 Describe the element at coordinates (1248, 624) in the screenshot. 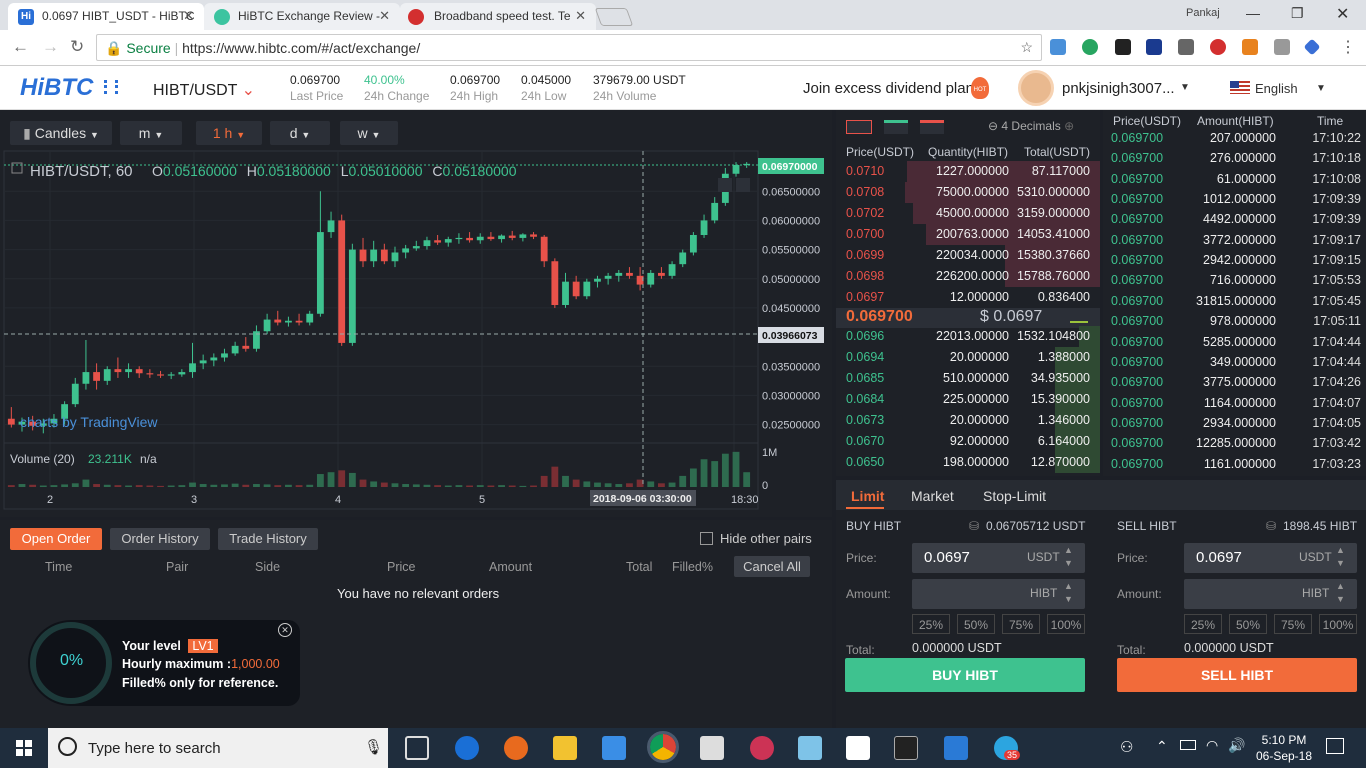

I see `sell-pct-50: 50%` at that location.